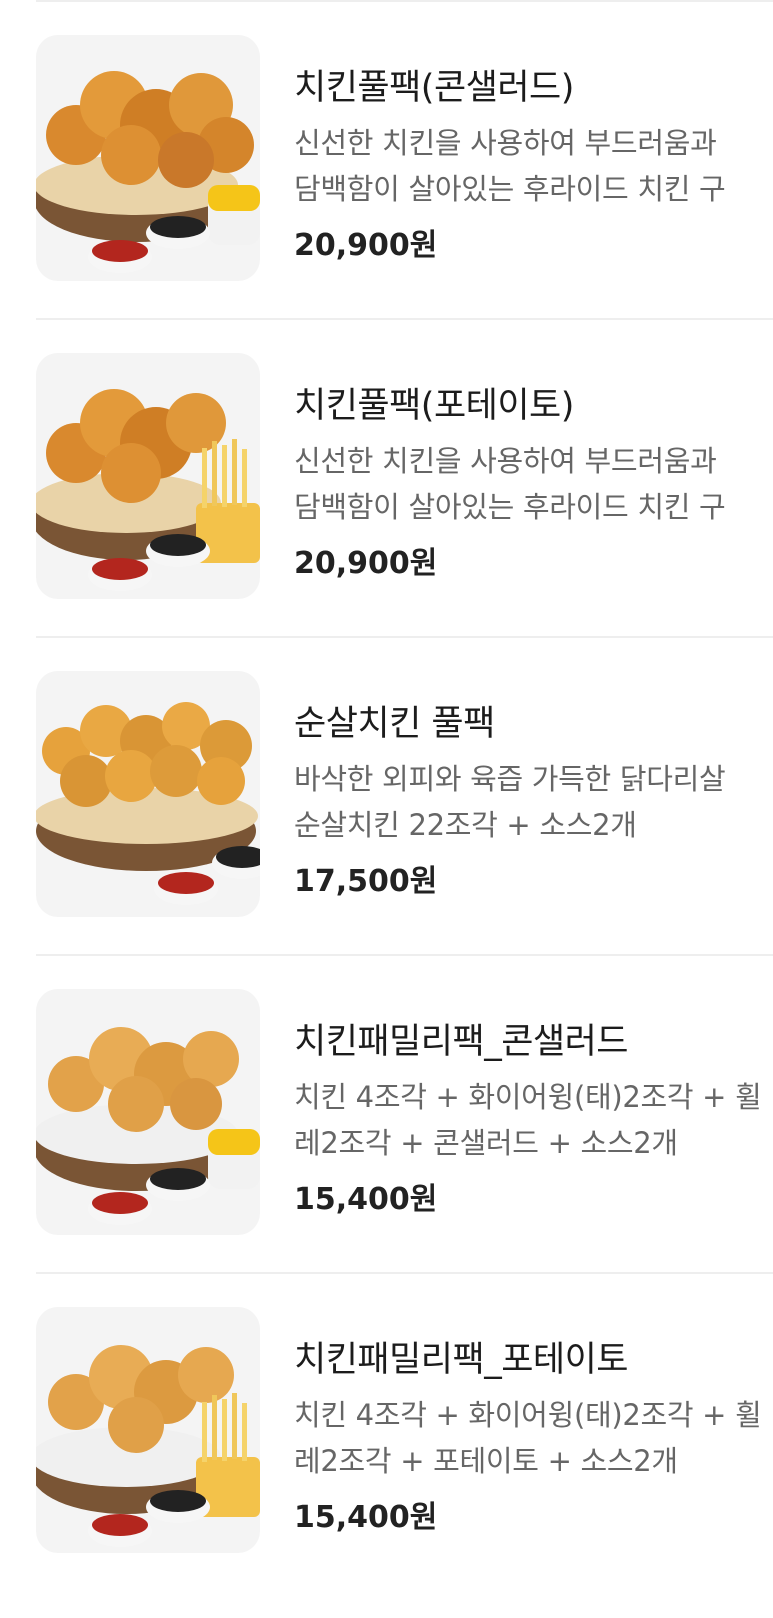 The height and width of the screenshot is (1618, 773). What do you see at coordinates (394, 724) in the screenshot?
I see `menu-item-name: 순살치킨 풀팩` at bounding box center [394, 724].